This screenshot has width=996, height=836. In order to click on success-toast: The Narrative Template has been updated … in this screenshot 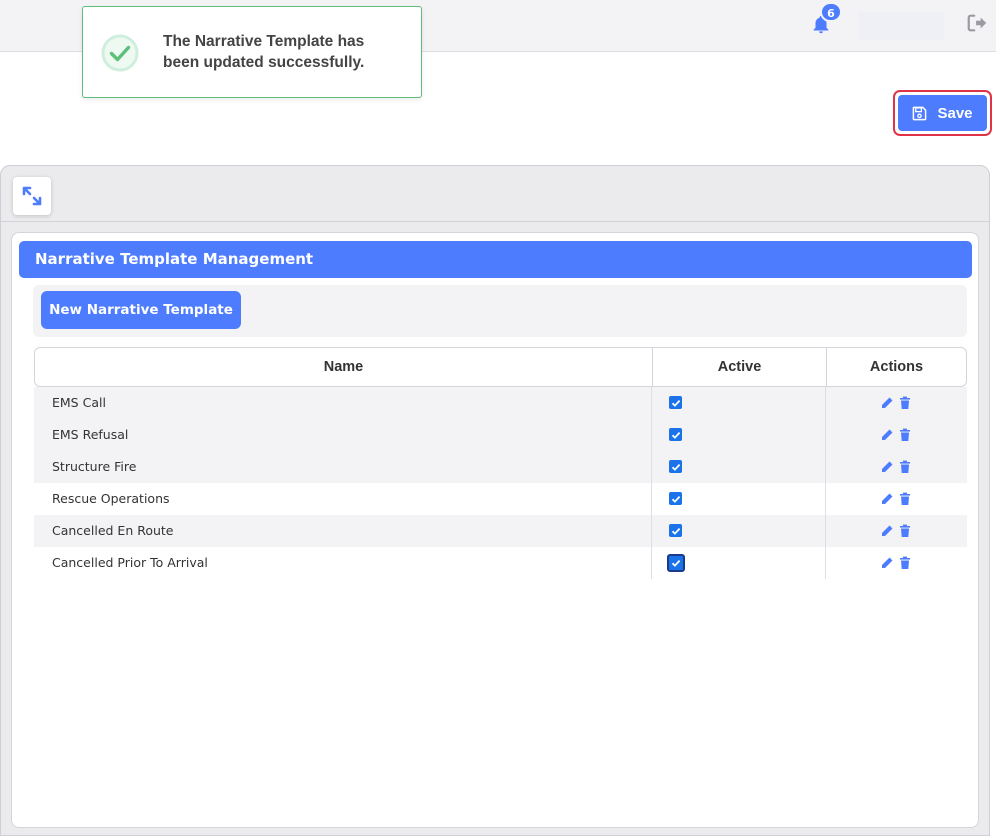, I will do `click(252, 52)`.